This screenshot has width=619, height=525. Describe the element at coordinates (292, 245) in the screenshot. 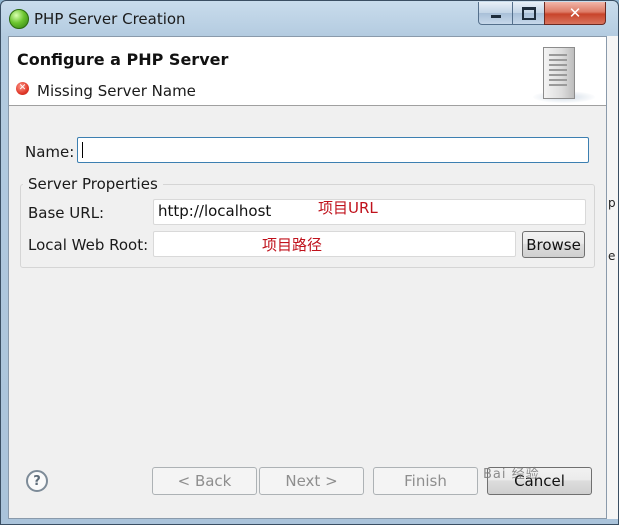

I see `web-root-annotation: 项目路径` at that location.